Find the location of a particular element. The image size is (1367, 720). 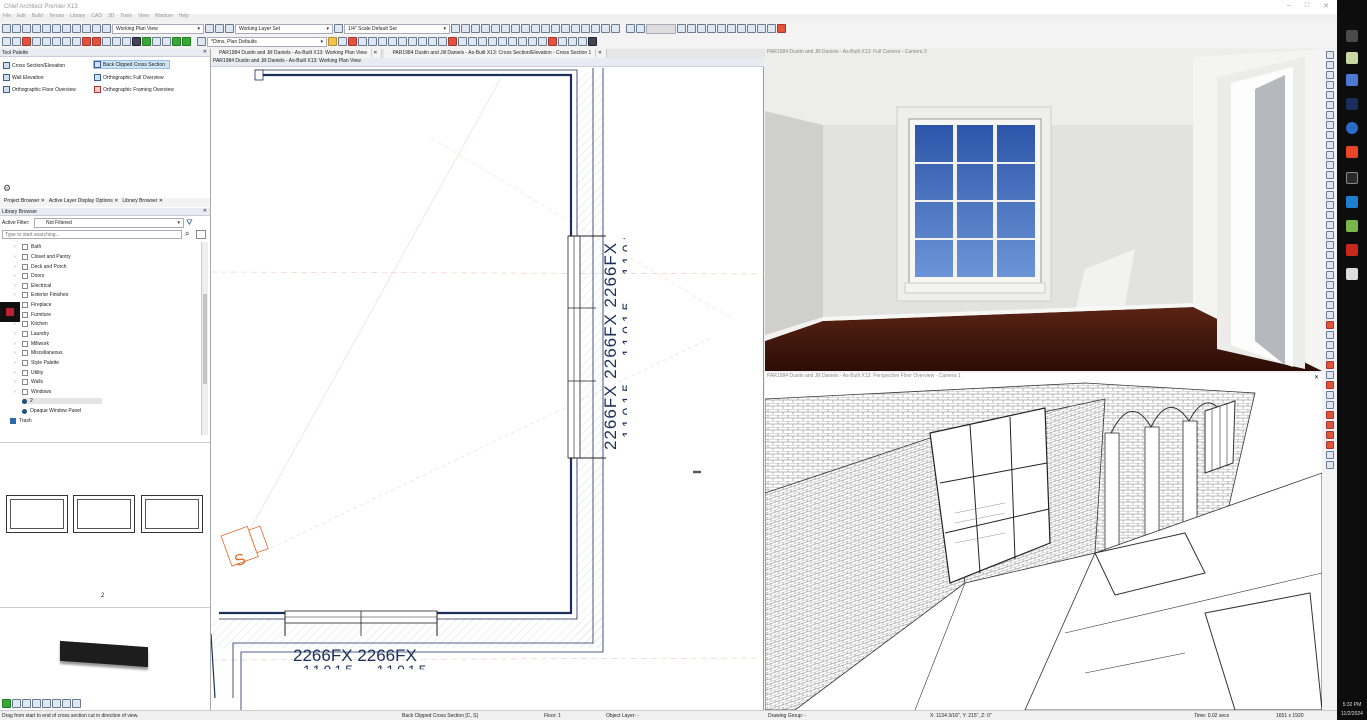

stop-icon is located at coordinates (1329, 445).